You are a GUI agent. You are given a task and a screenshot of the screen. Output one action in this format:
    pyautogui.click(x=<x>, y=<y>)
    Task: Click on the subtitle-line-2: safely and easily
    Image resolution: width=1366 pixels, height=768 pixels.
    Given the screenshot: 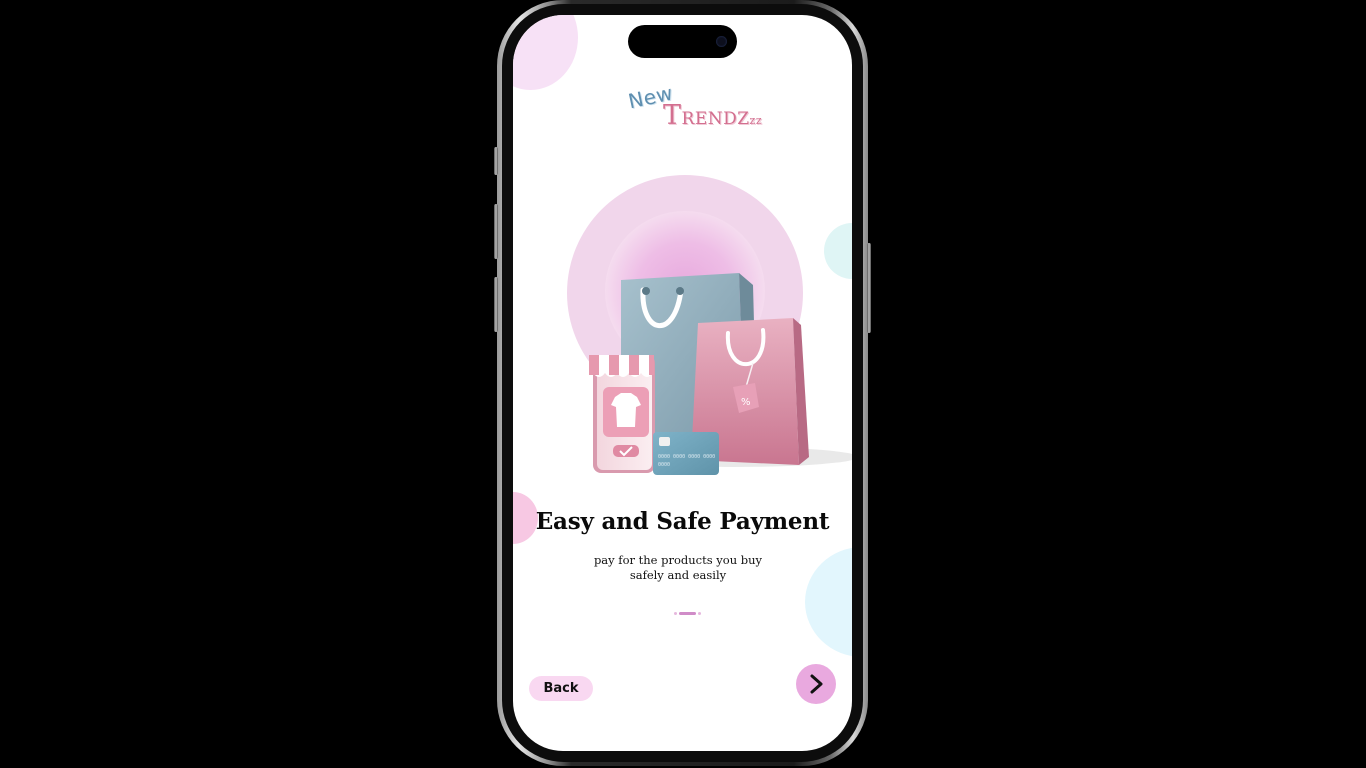 What is the action you would take?
    pyautogui.click(x=678, y=575)
    